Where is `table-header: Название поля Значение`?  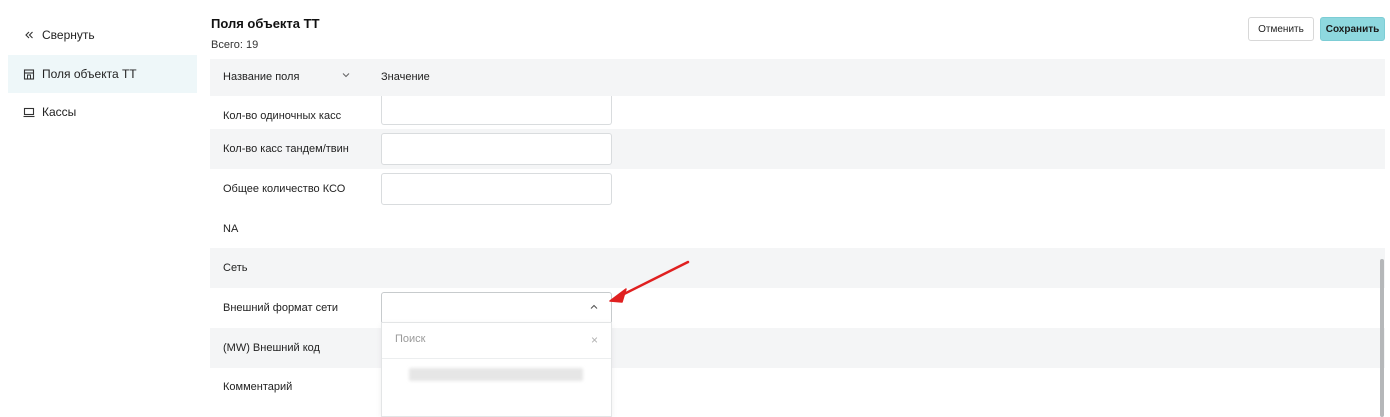
table-header: Название поля Значение is located at coordinates (797, 77).